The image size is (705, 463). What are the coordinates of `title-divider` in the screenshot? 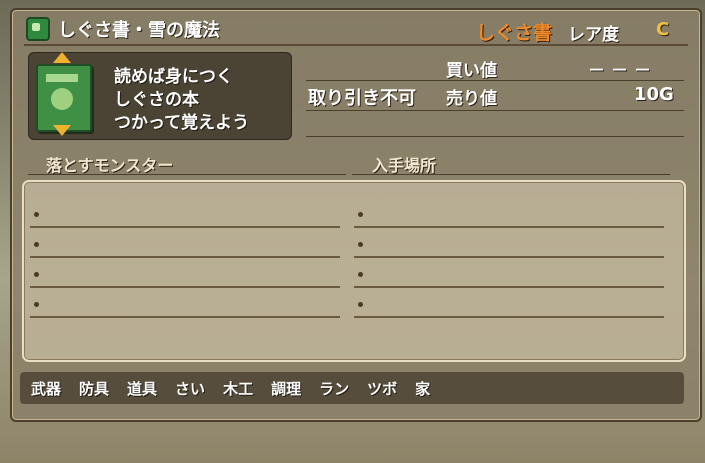 It's located at (356, 45).